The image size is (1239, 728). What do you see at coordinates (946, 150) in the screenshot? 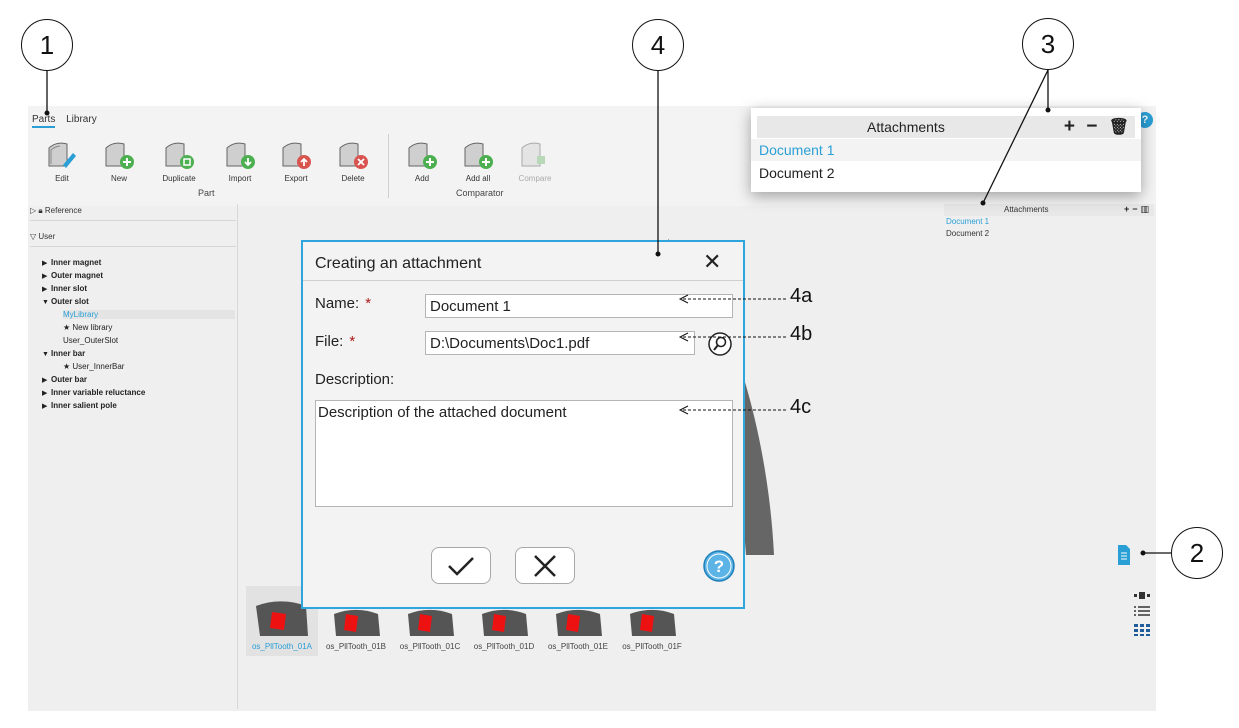
I see `attachments-panel-zoom: Attachments + − 🗑︎ Document 1 Document 2` at bounding box center [946, 150].